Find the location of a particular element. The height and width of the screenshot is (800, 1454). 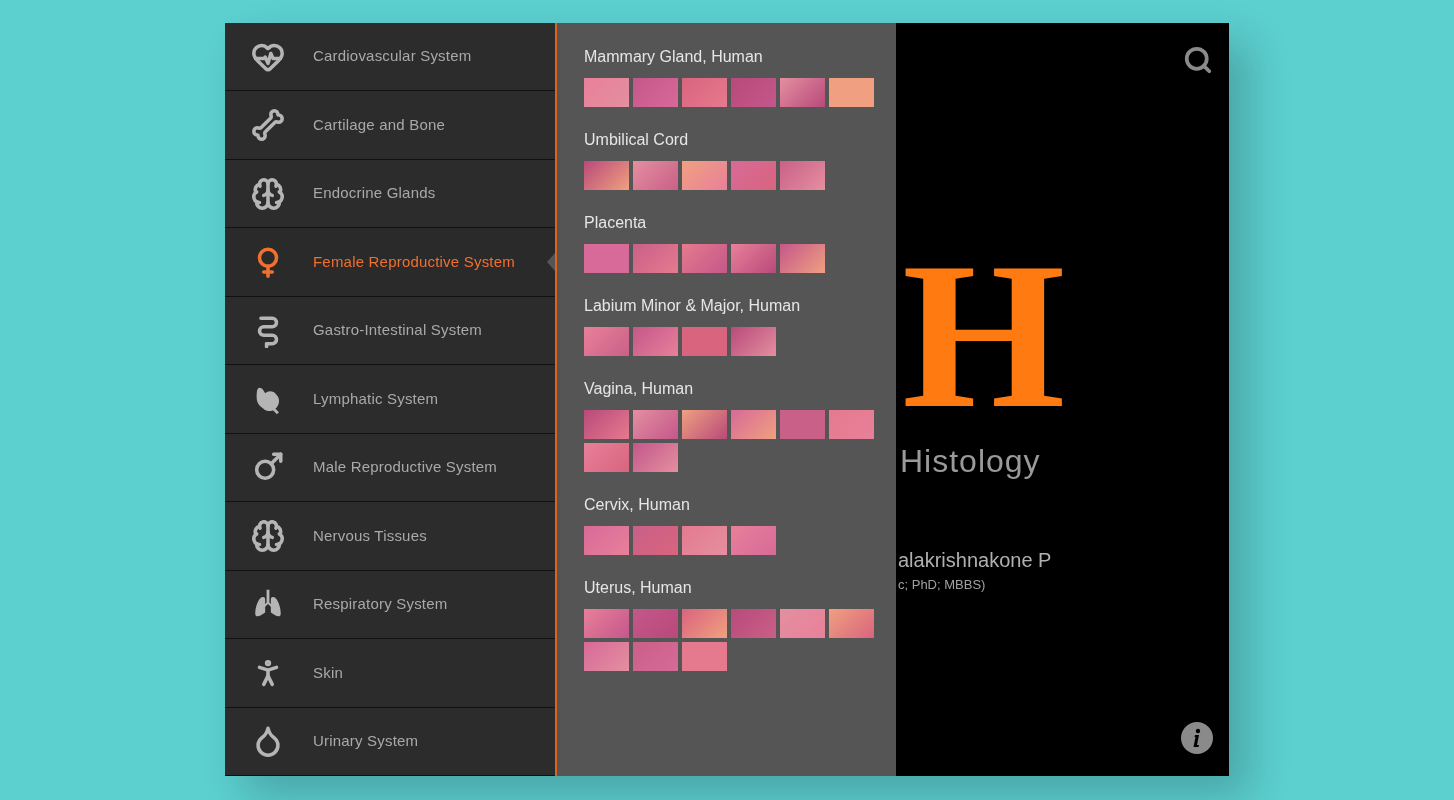

specimen-title: Mammary Gland, Human is located at coordinates (674, 57).